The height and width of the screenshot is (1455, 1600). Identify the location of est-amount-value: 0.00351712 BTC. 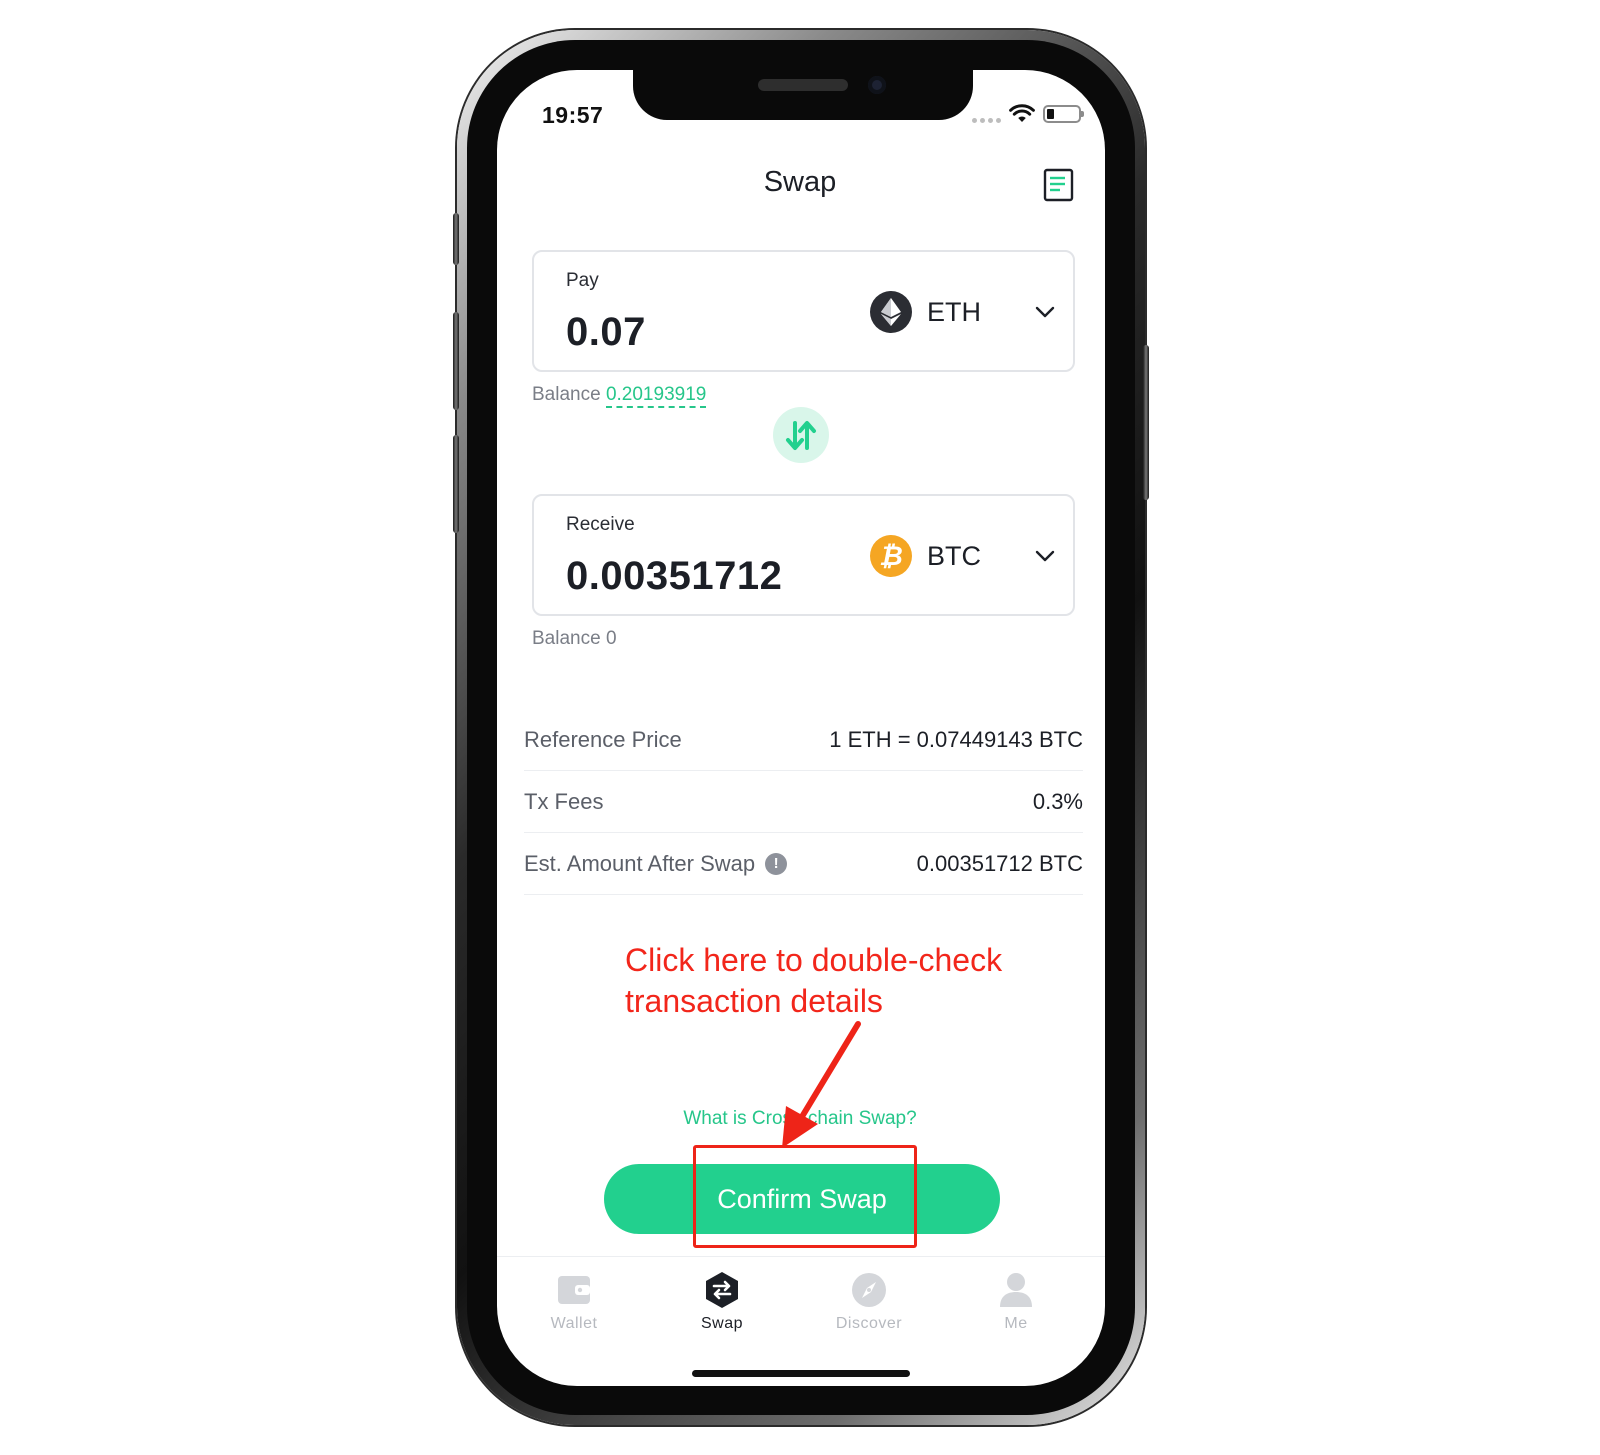
(999, 863).